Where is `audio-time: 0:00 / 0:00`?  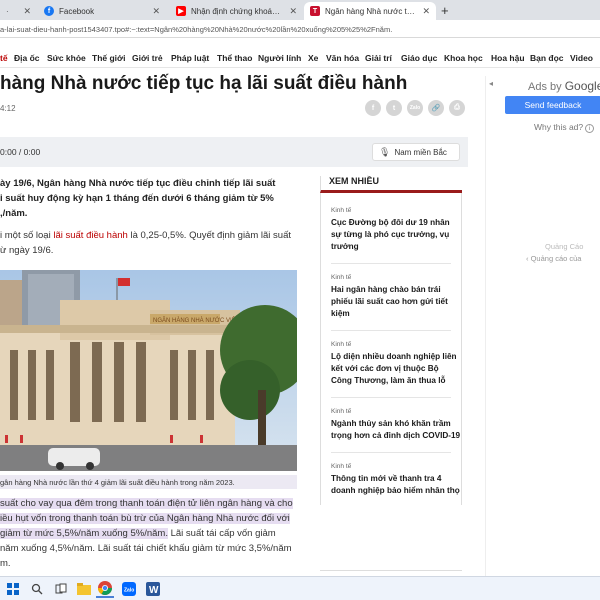
audio-time: 0:00 / 0:00 is located at coordinates (20, 152).